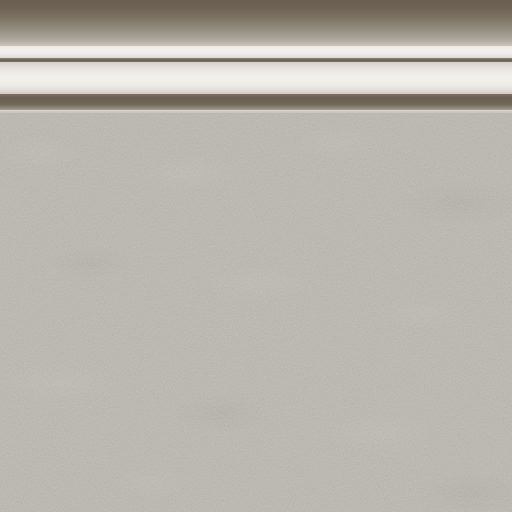 This screenshot has width=512, height=512. What do you see at coordinates (256, 52) in the screenshot?
I see `molding-light-strip-upper` at bounding box center [256, 52].